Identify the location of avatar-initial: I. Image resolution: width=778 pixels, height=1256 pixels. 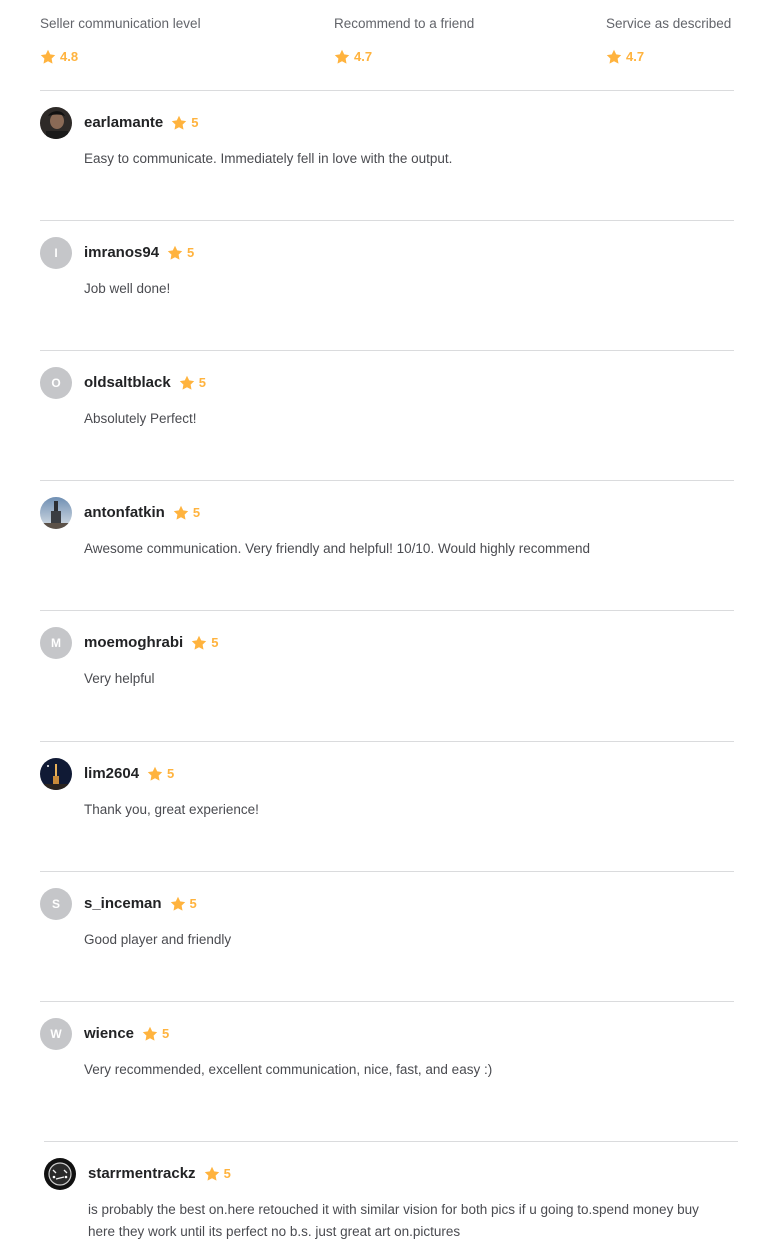
(56, 253).